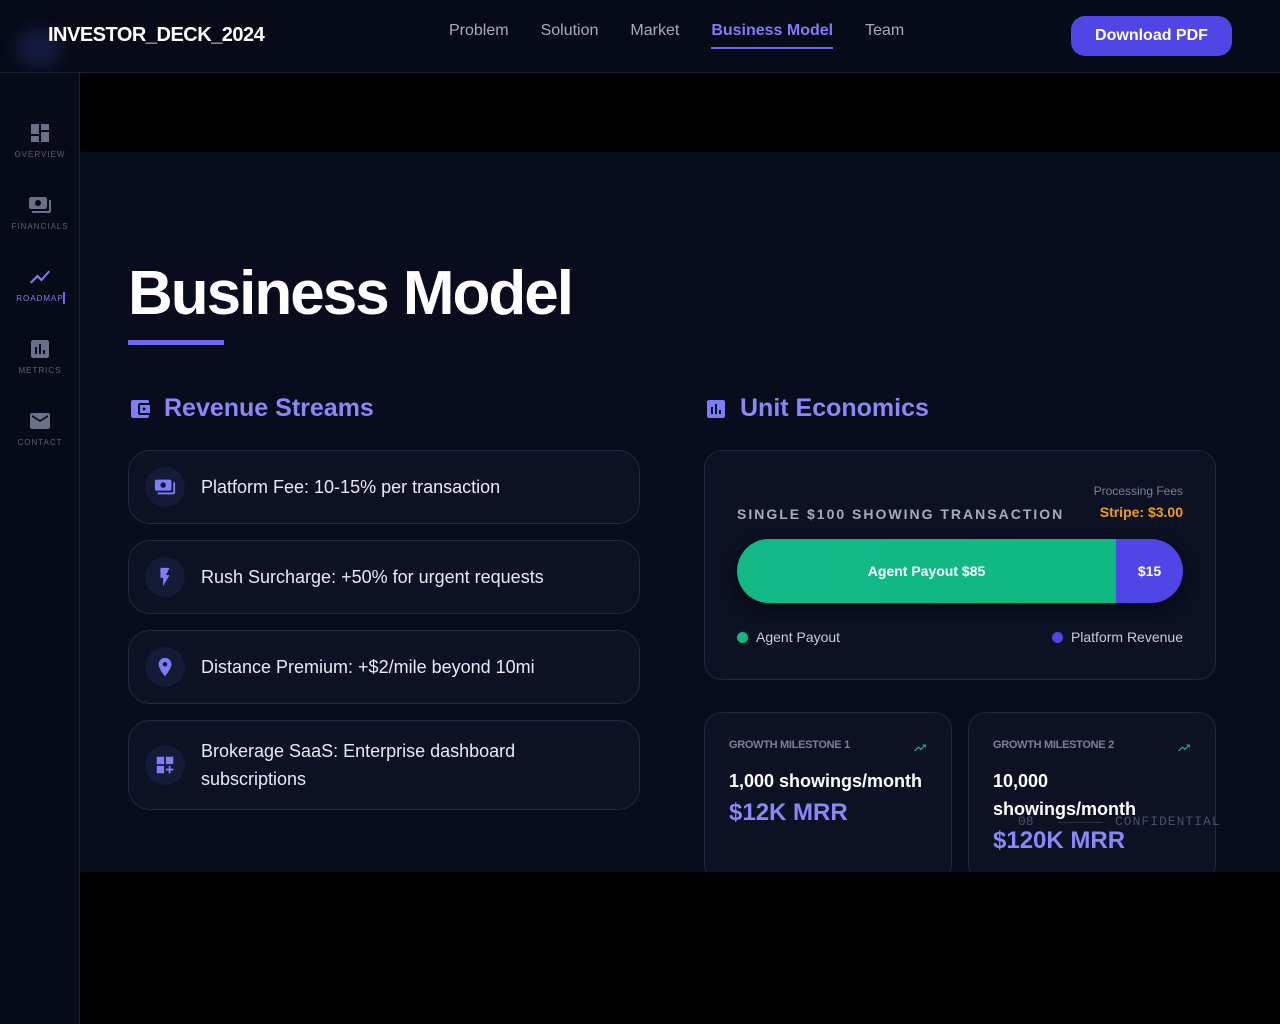 The image size is (1280, 1024). I want to click on sidebar-label-overview: OVERVIEW, so click(40, 154).